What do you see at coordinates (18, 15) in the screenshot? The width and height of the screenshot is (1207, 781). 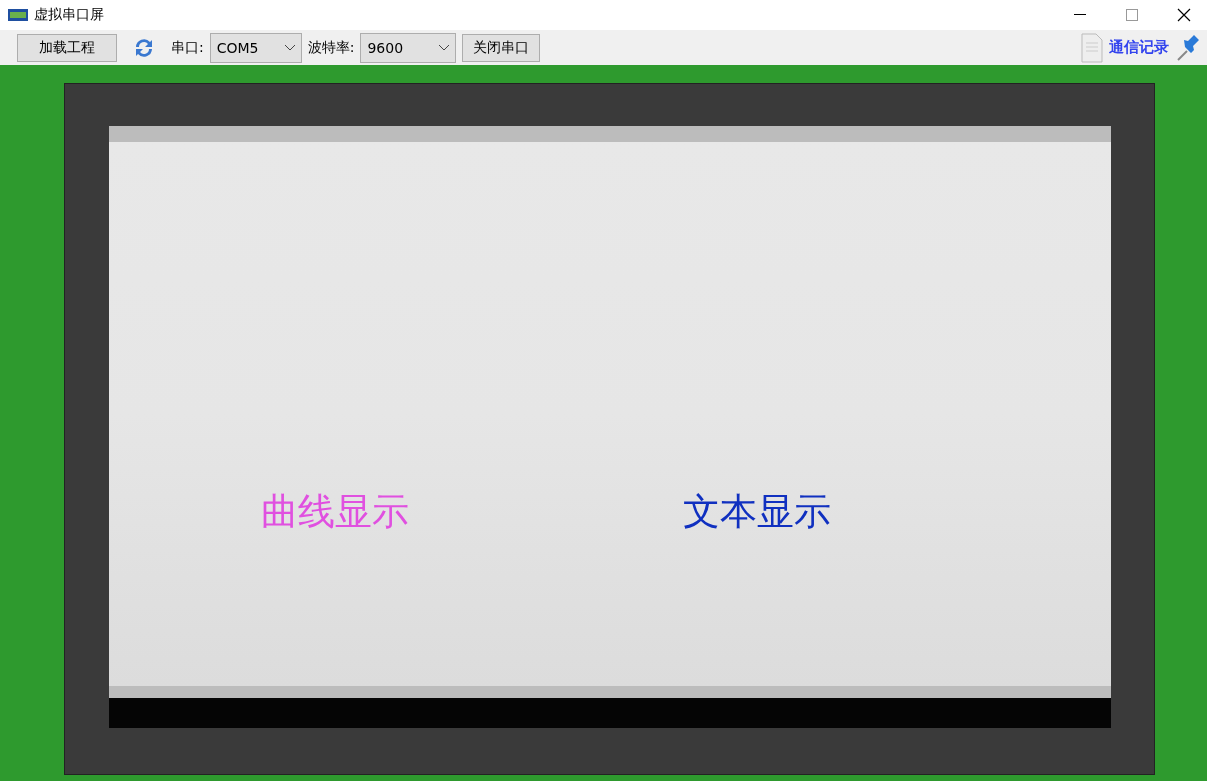 I see `app-icon` at bounding box center [18, 15].